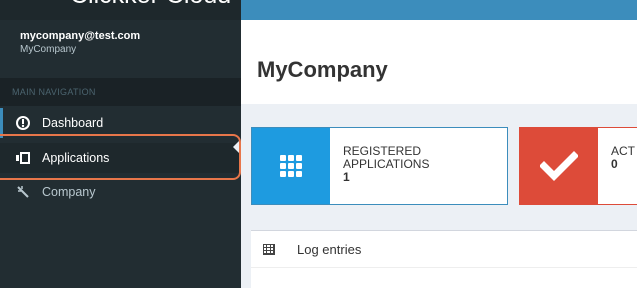 The image size is (637, 288). I want to click on grid-icon, so click(291, 166).